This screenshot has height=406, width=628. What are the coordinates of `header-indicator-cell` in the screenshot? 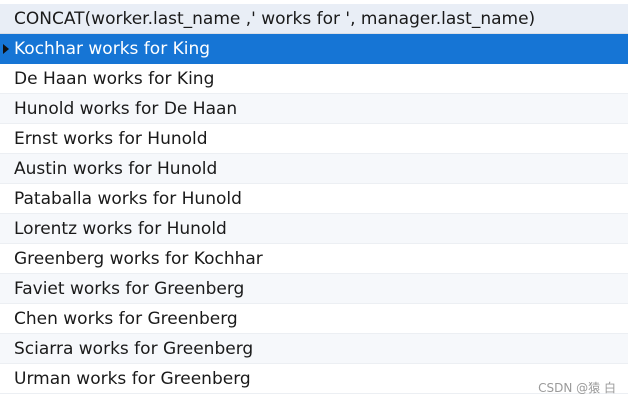 It's located at (6, 18).